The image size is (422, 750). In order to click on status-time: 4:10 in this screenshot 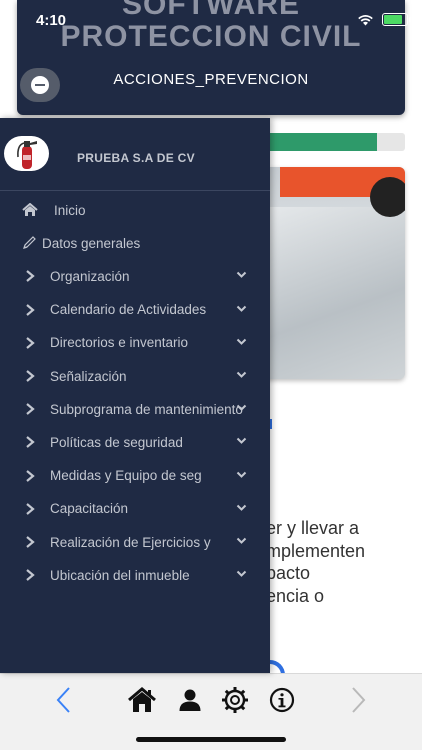, I will do `click(51, 20)`.